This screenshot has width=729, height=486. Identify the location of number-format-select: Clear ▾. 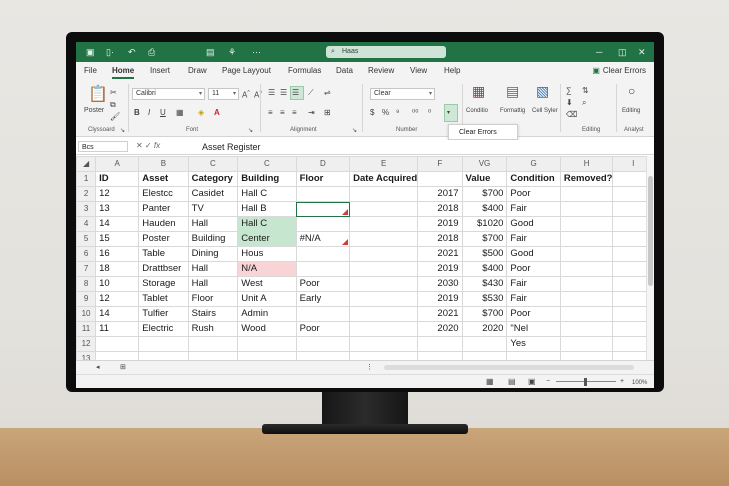
(402, 94).